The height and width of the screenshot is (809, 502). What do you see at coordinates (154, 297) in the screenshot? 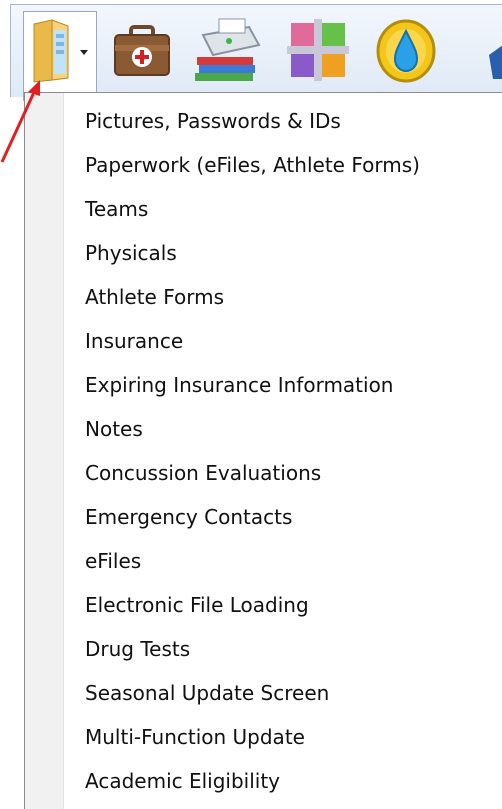
I see `menu-item-athlete-forms: Athlete Forms` at bounding box center [154, 297].